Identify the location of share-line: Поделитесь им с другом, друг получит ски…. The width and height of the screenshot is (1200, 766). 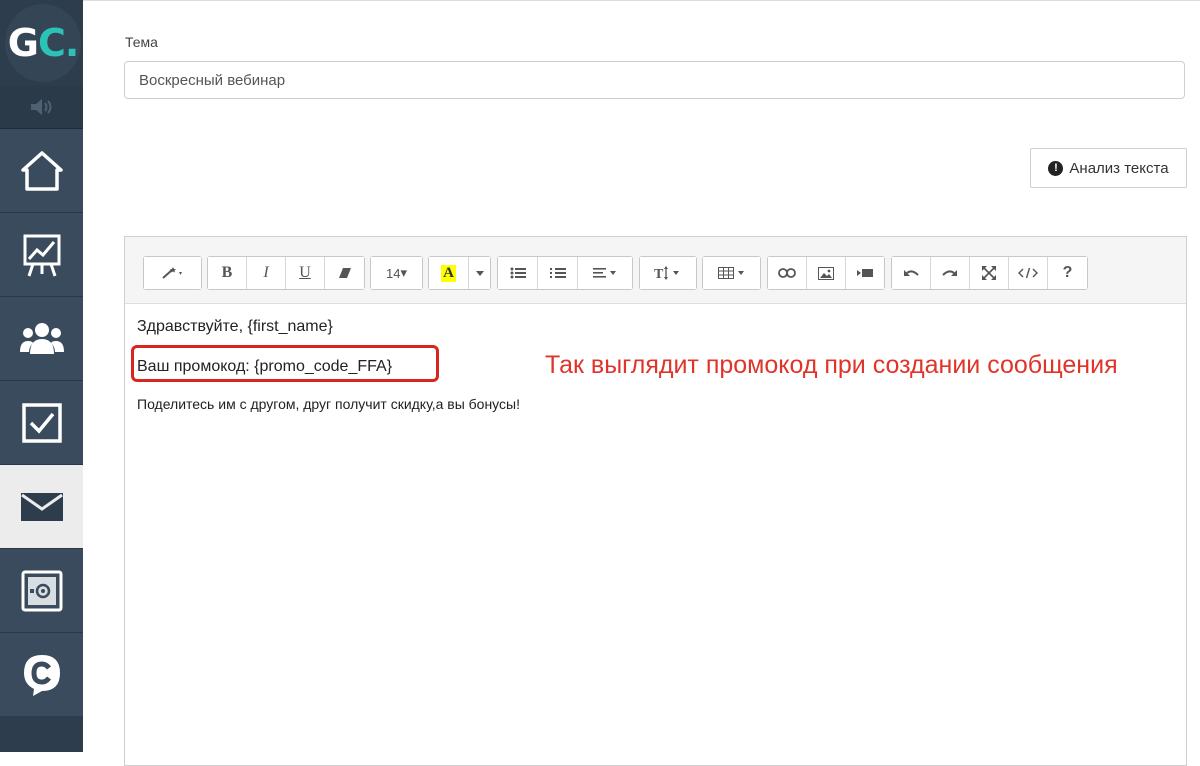
(328, 404).